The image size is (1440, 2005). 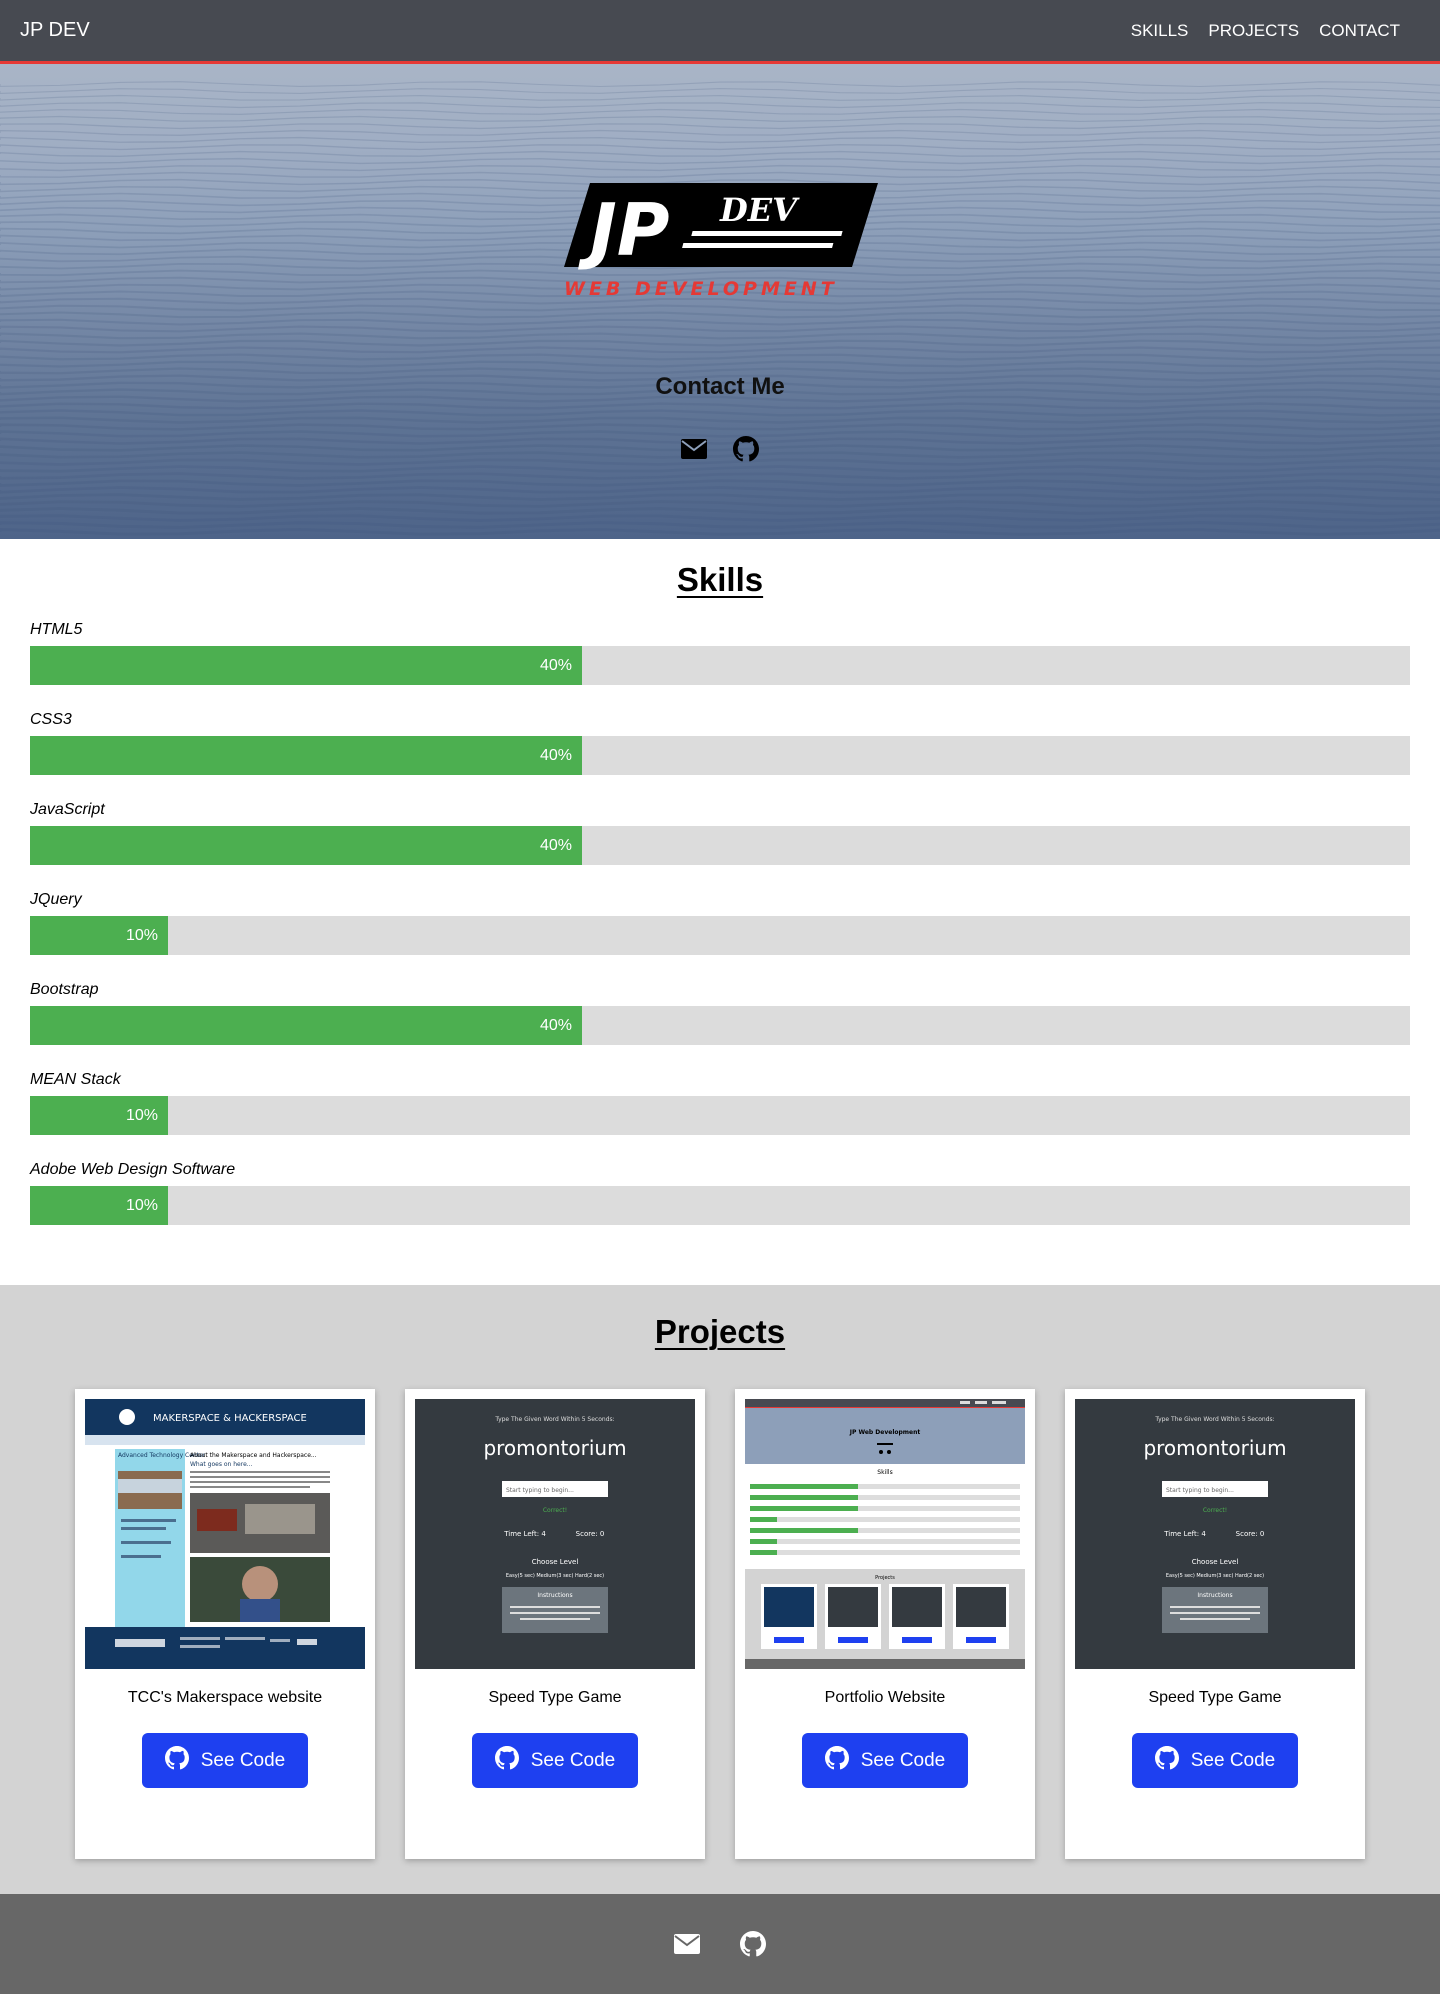 I want to click on skill-item: JavaScript 40%, so click(x=720, y=833).